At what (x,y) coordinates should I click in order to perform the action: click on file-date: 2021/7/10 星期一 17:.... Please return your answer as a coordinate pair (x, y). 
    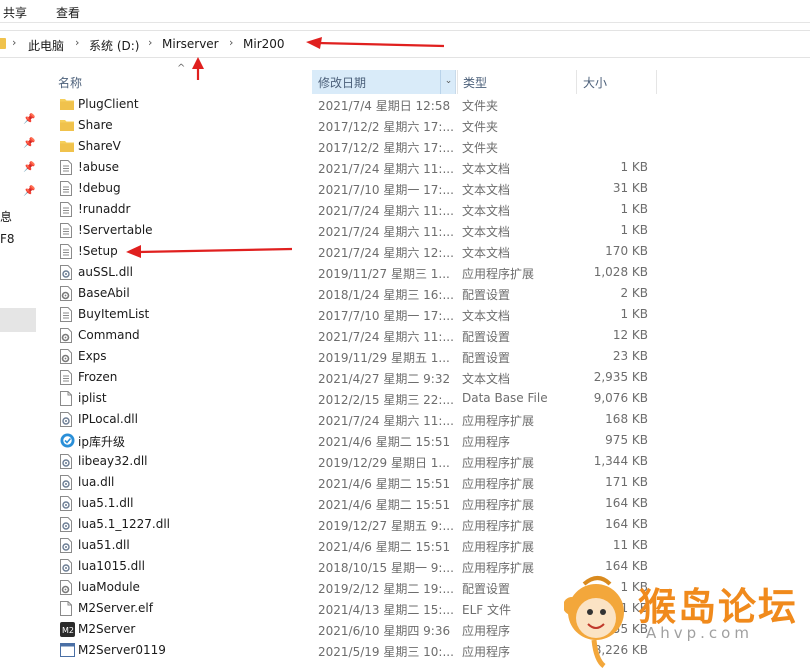
    Looking at the image, I should click on (386, 190).